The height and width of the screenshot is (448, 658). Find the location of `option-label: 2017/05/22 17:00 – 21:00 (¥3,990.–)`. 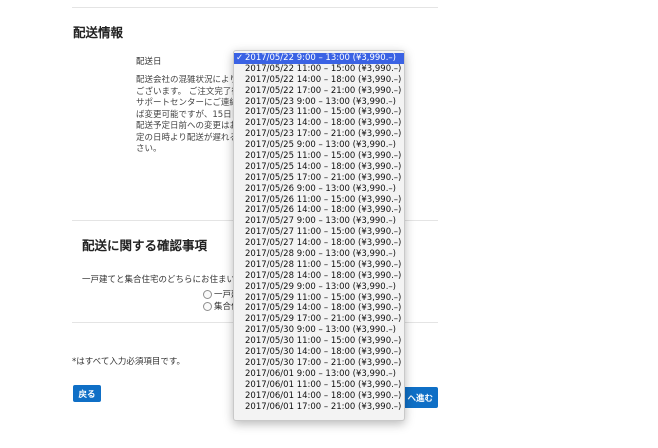

option-label: 2017/05/22 17:00 – 21:00 (¥3,990.–) is located at coordinates (323, 90).